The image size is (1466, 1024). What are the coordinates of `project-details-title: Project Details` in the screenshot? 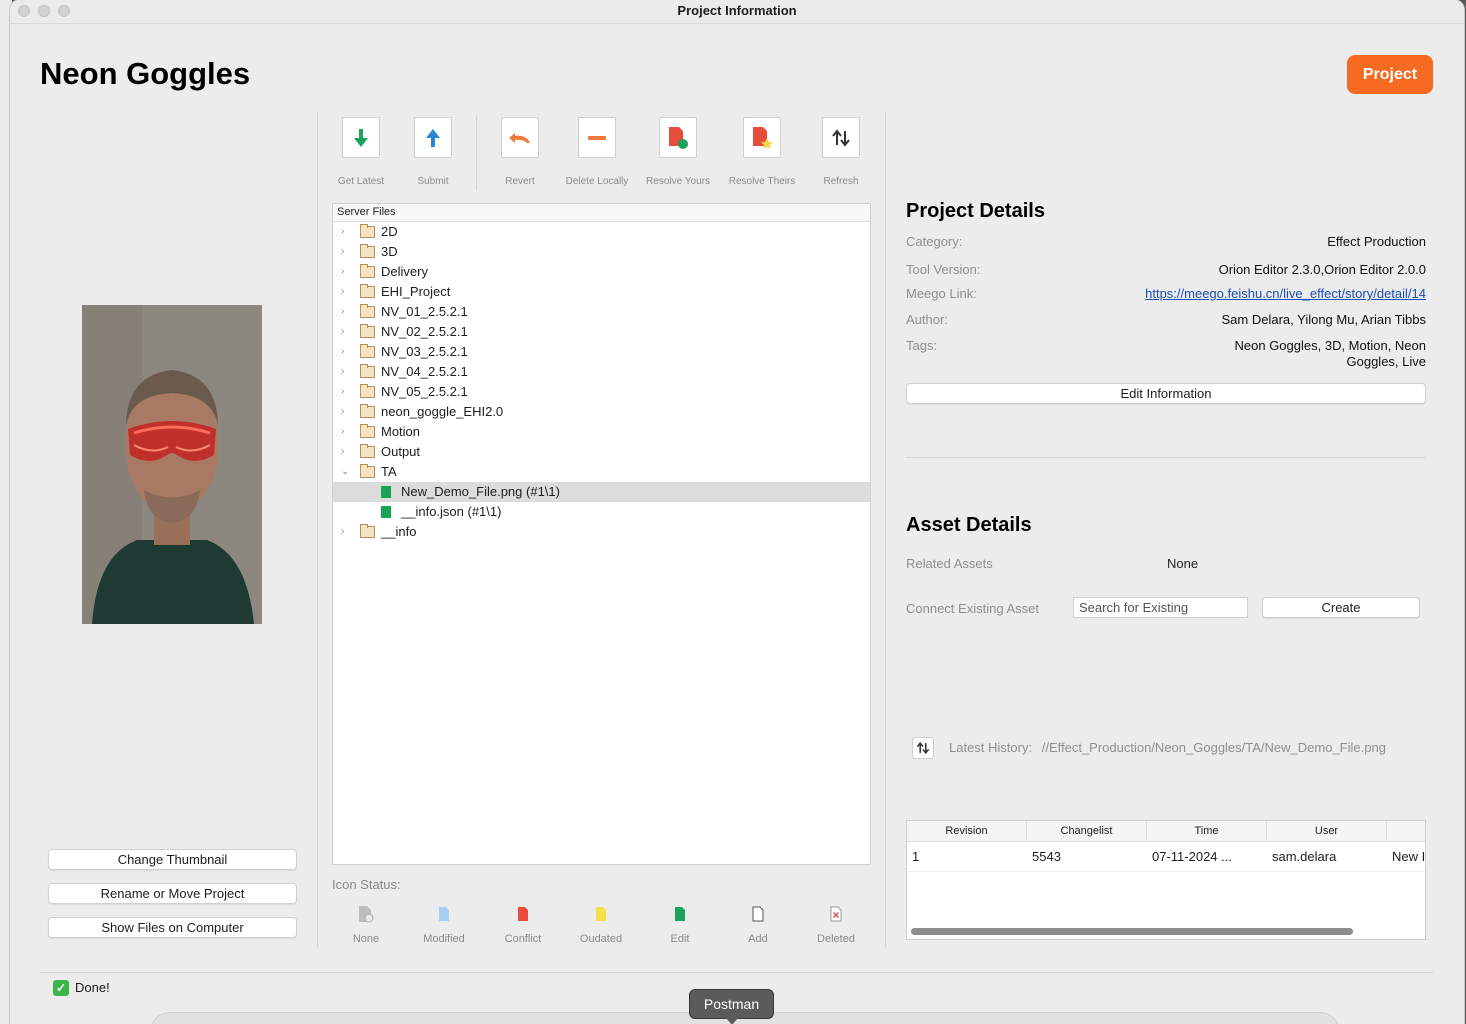 It's located at (975, 211).